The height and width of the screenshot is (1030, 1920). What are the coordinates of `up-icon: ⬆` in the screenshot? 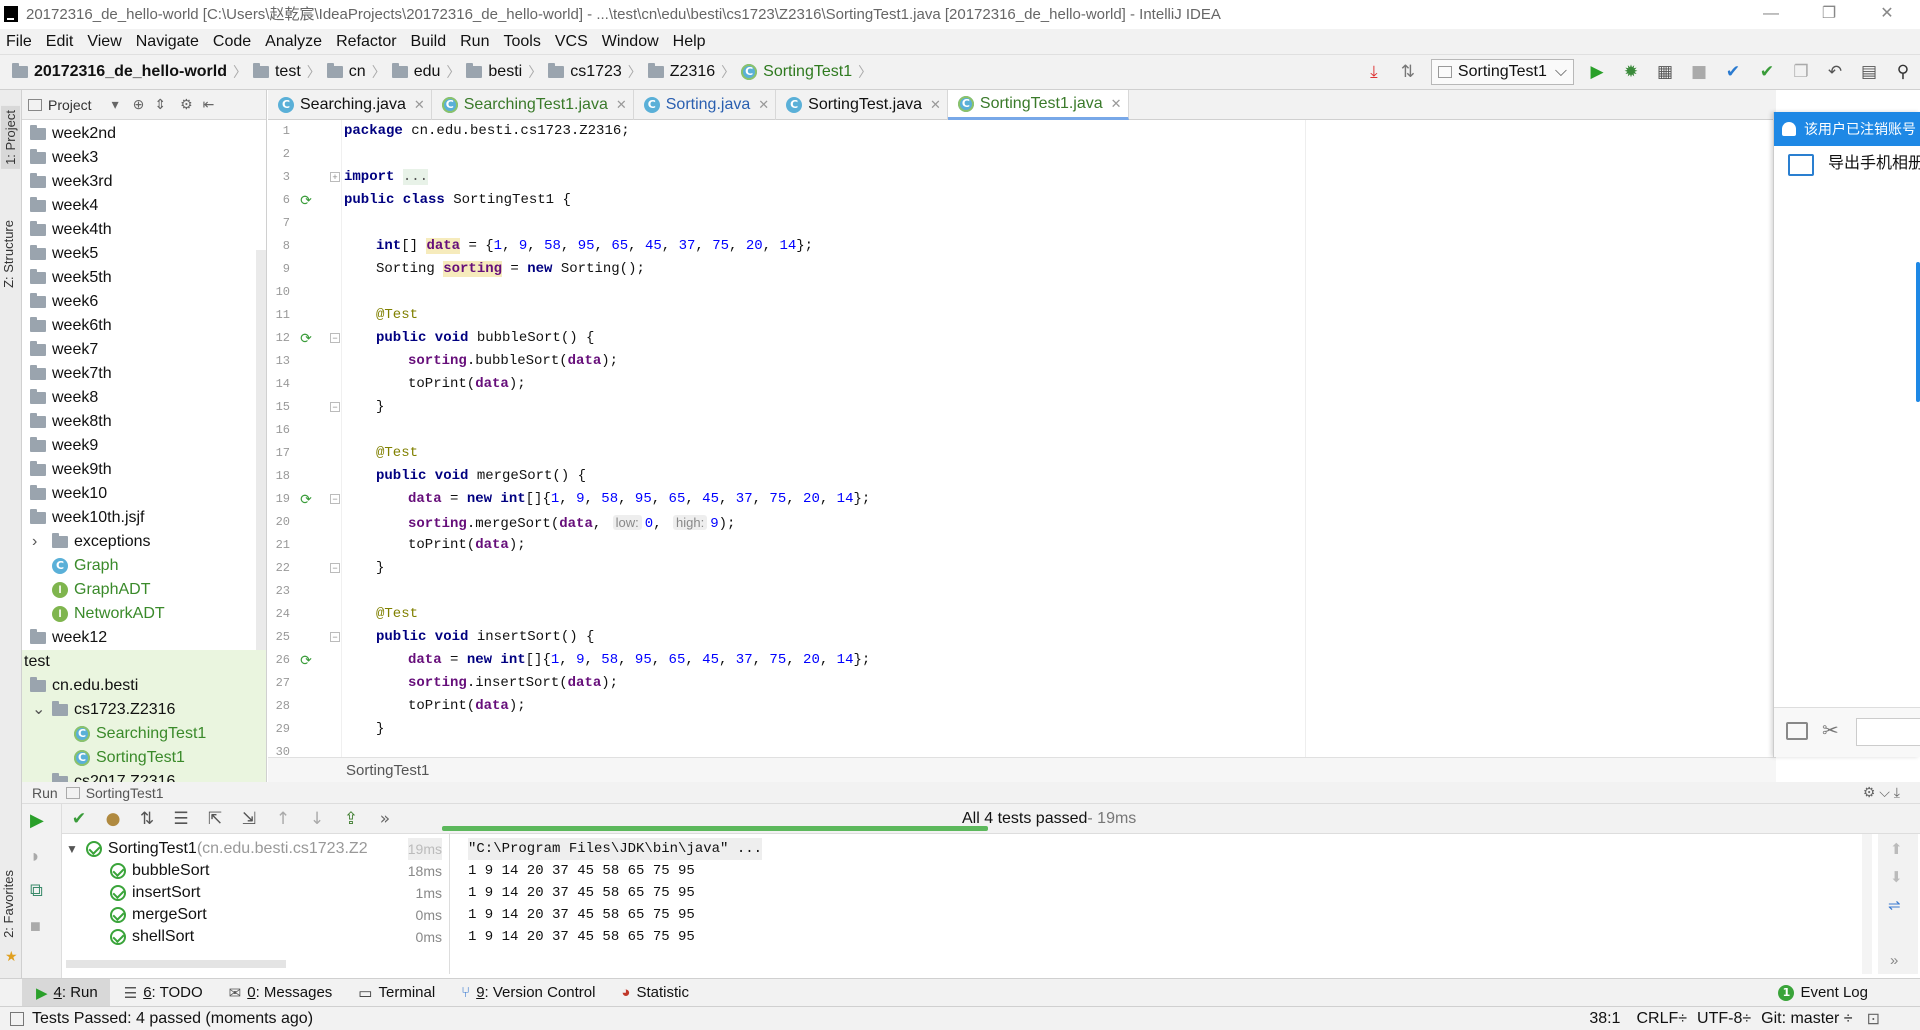 It's located at (1896, 849).